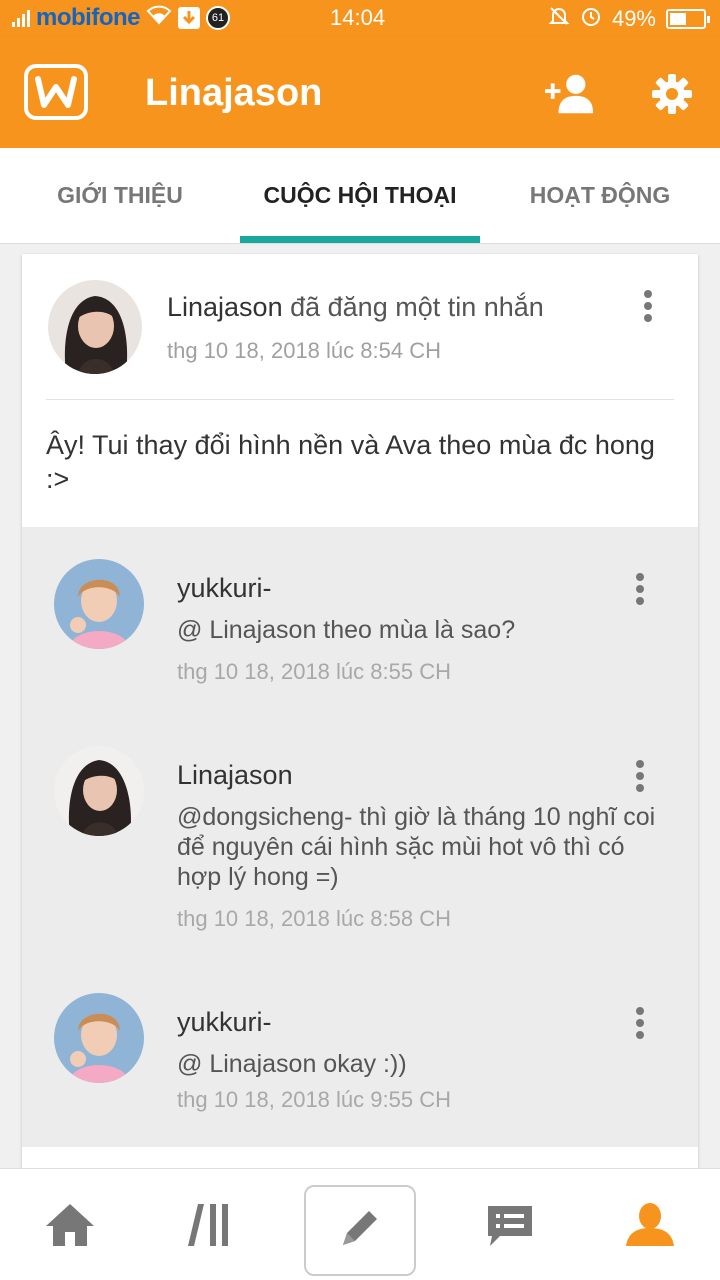 The width and height of the screenshot is (720, 1280). Describe the element at coordinates (360, 92) in the screenshot. I see `app-bar: Linajason` at that location.